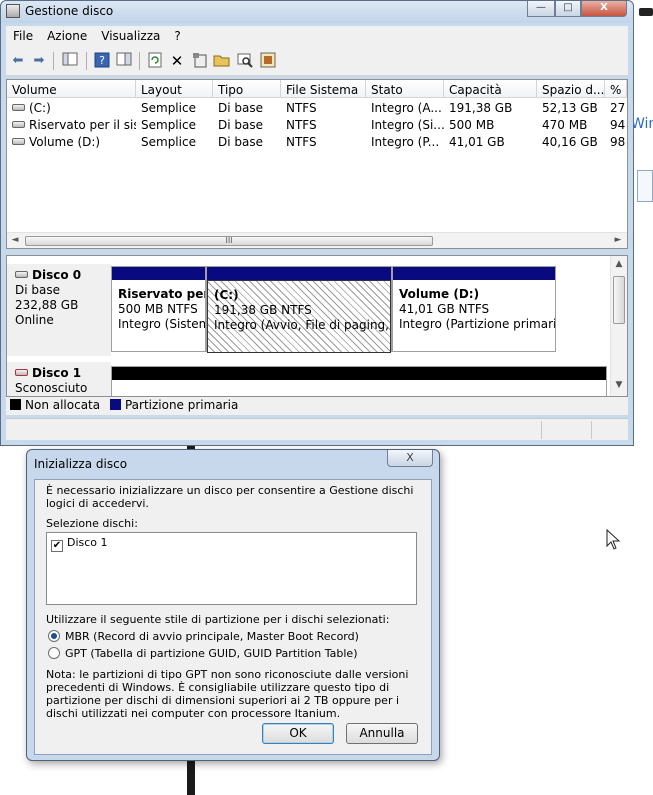 The image size is (653, 795). I want to click on horizontal-scrollbar: ◄ III ►, so click(317, 240).